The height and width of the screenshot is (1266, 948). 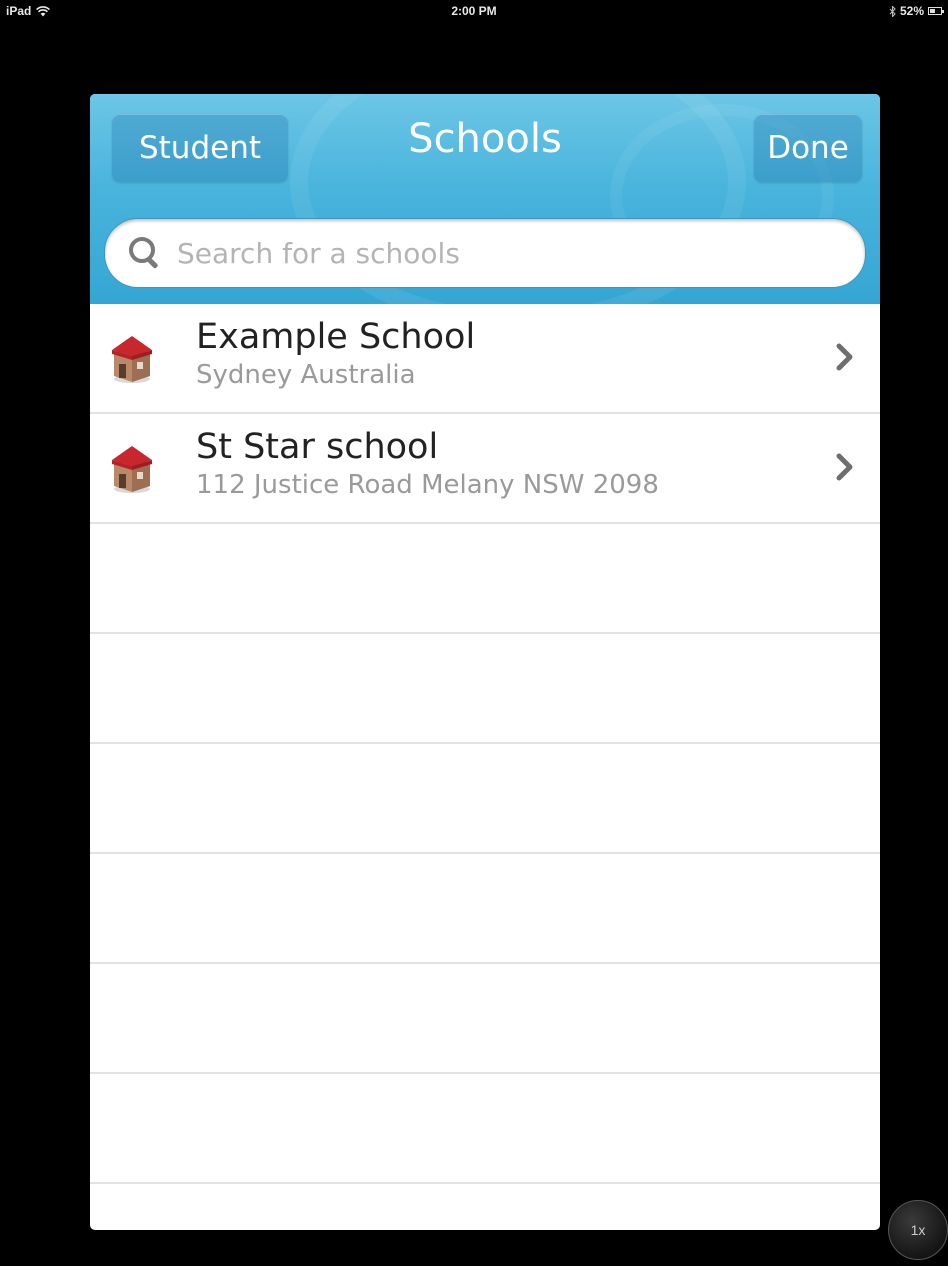 What do you see at coordinates (485, 359) in the screenshot?
I see `school-row-example-school: Example School Sydney Australia` at bounding box center [485, 359].